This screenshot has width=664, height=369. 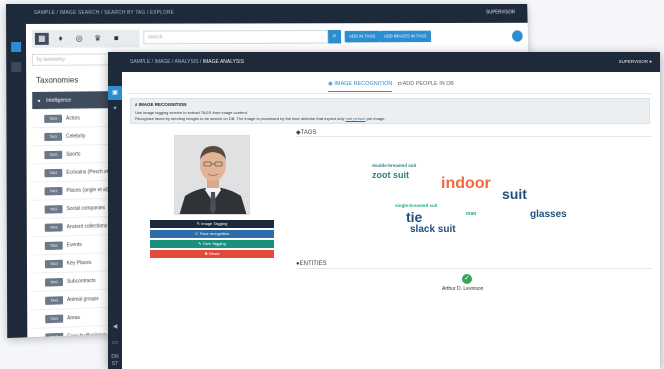 I want to click on back-view-toolbar: ▦ ♦ ◎ ♛ ■, so click(x=85, y=38).